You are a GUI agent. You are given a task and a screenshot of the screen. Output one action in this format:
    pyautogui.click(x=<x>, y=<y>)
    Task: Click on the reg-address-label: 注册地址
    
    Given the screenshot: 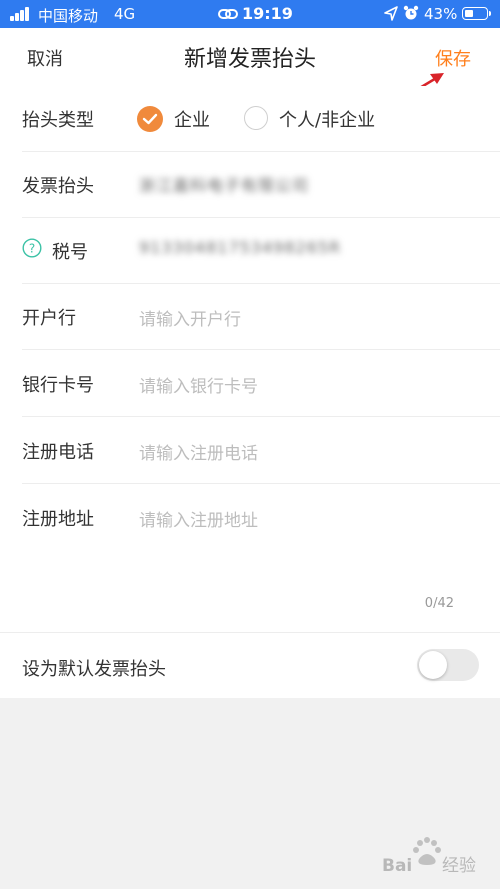 What is the action you would take?
    pyautogui.click(x=58, y=519)
    